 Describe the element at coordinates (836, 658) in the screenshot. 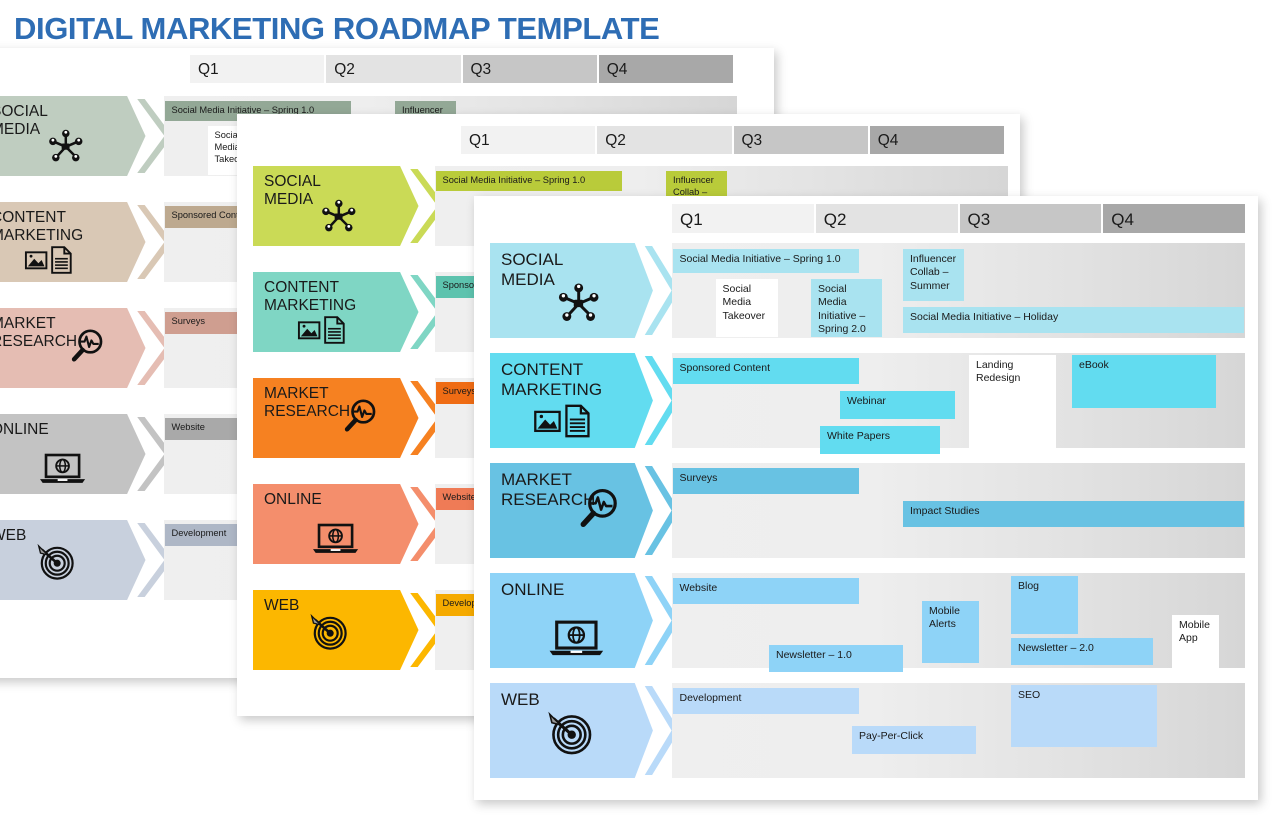

I see `task-bar: Newsletter – 1.0` at that location.